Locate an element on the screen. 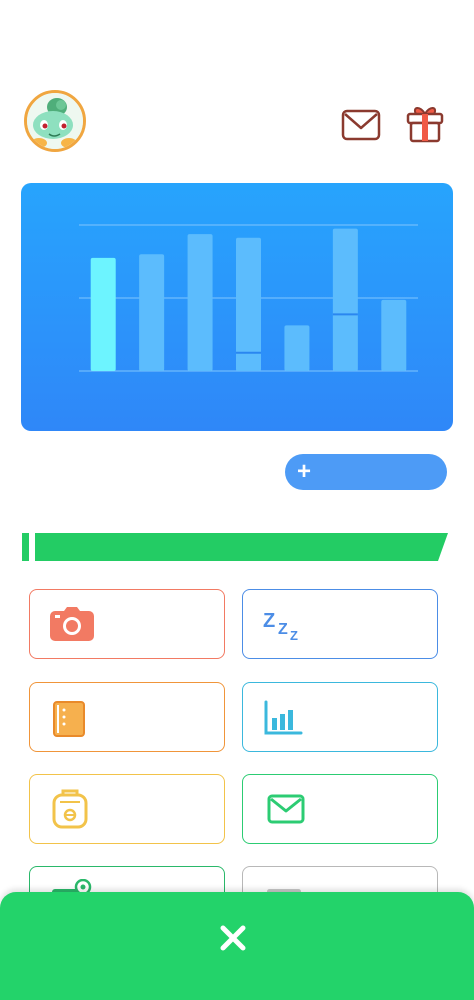  tile-messages is located at coordinates (340, 809).